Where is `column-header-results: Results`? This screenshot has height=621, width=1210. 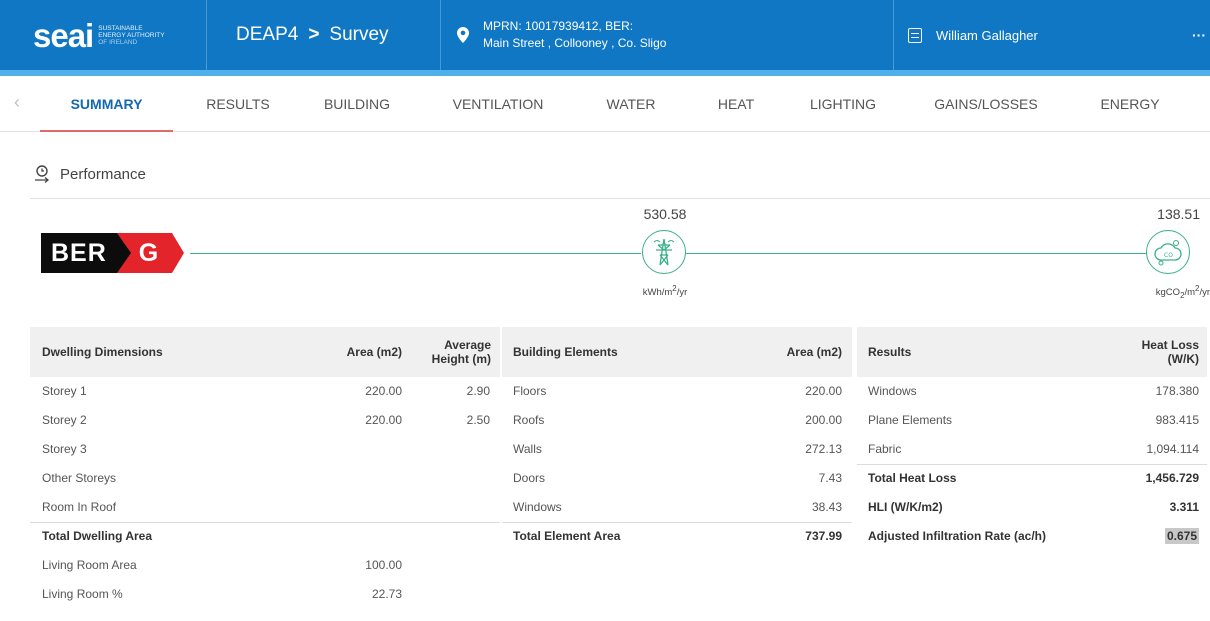 column-header-results: Results is located at coordinates (890, 352).